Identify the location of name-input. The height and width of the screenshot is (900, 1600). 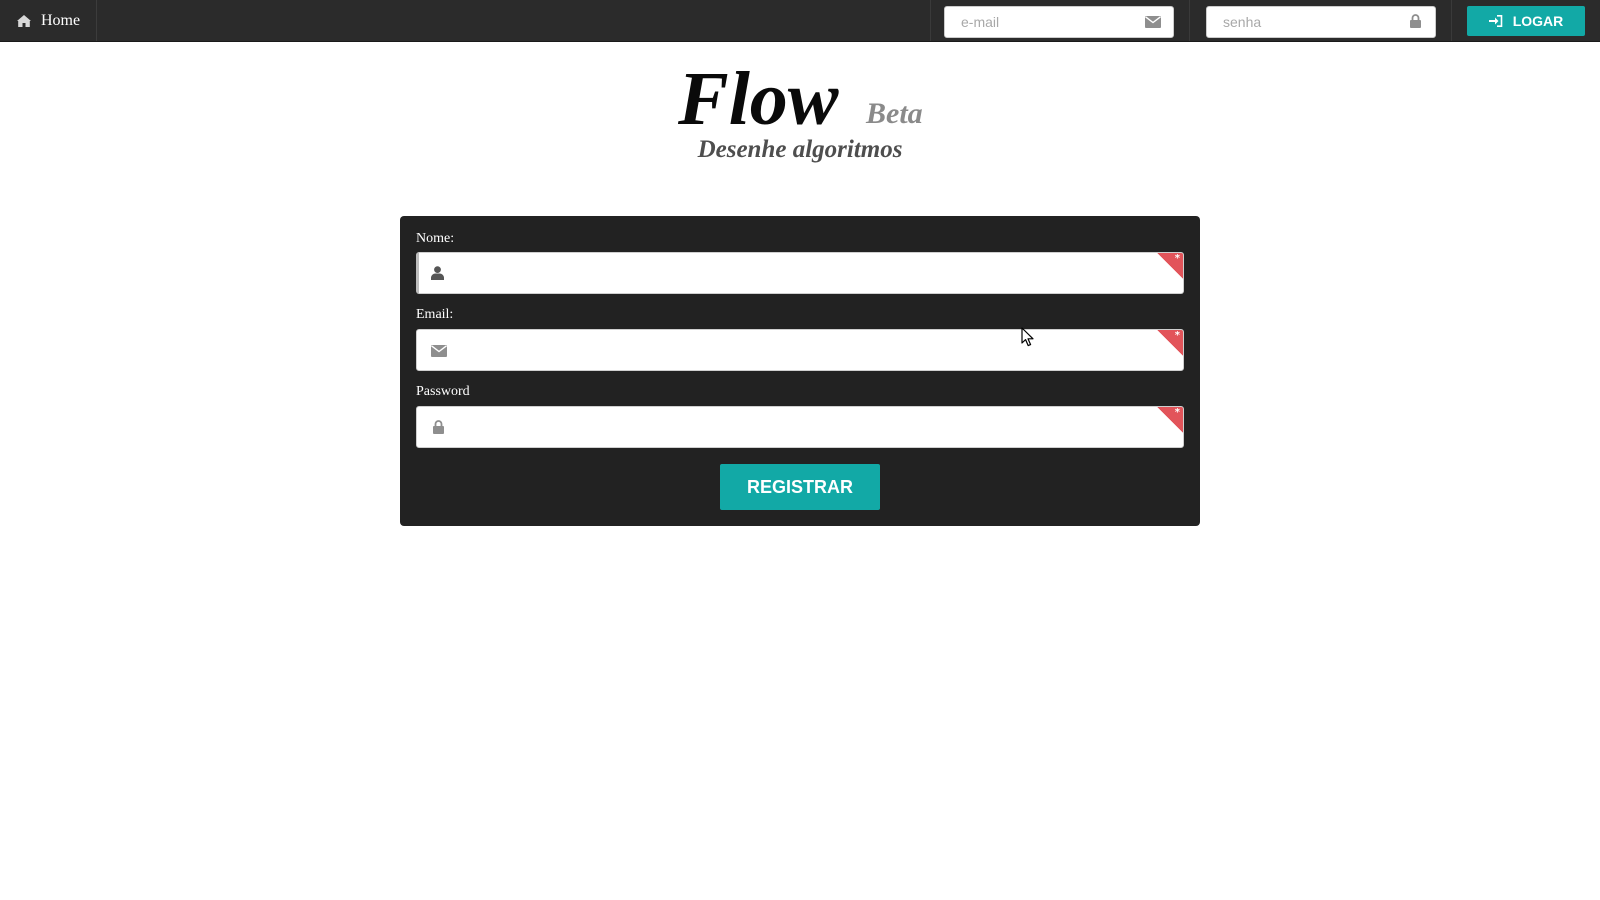
(801, 273).